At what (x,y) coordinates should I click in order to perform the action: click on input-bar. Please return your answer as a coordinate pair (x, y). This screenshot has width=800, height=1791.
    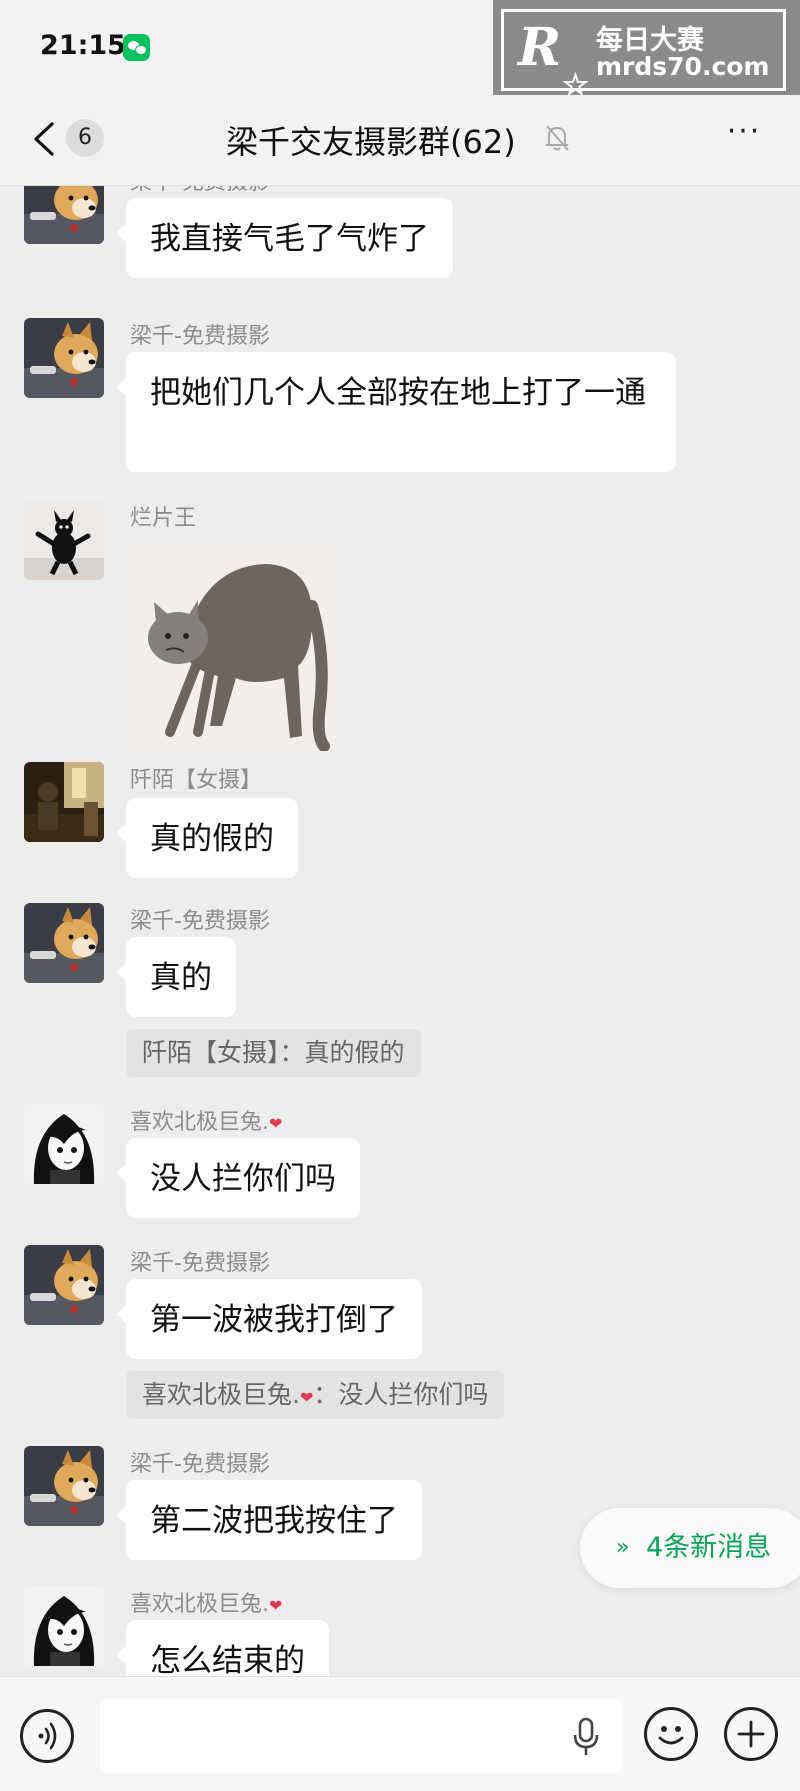
    Looking at the image, I should click on (400, 1733).